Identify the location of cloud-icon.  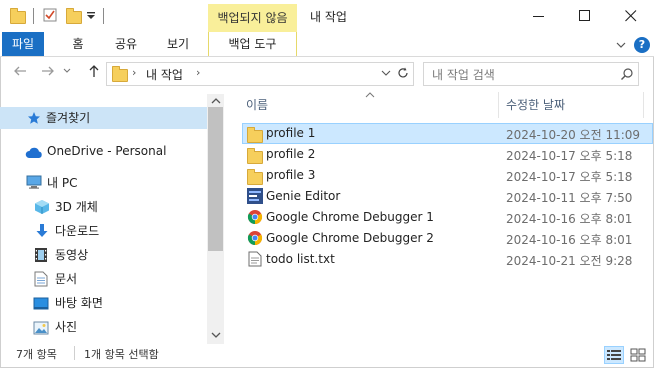
(34, 155).